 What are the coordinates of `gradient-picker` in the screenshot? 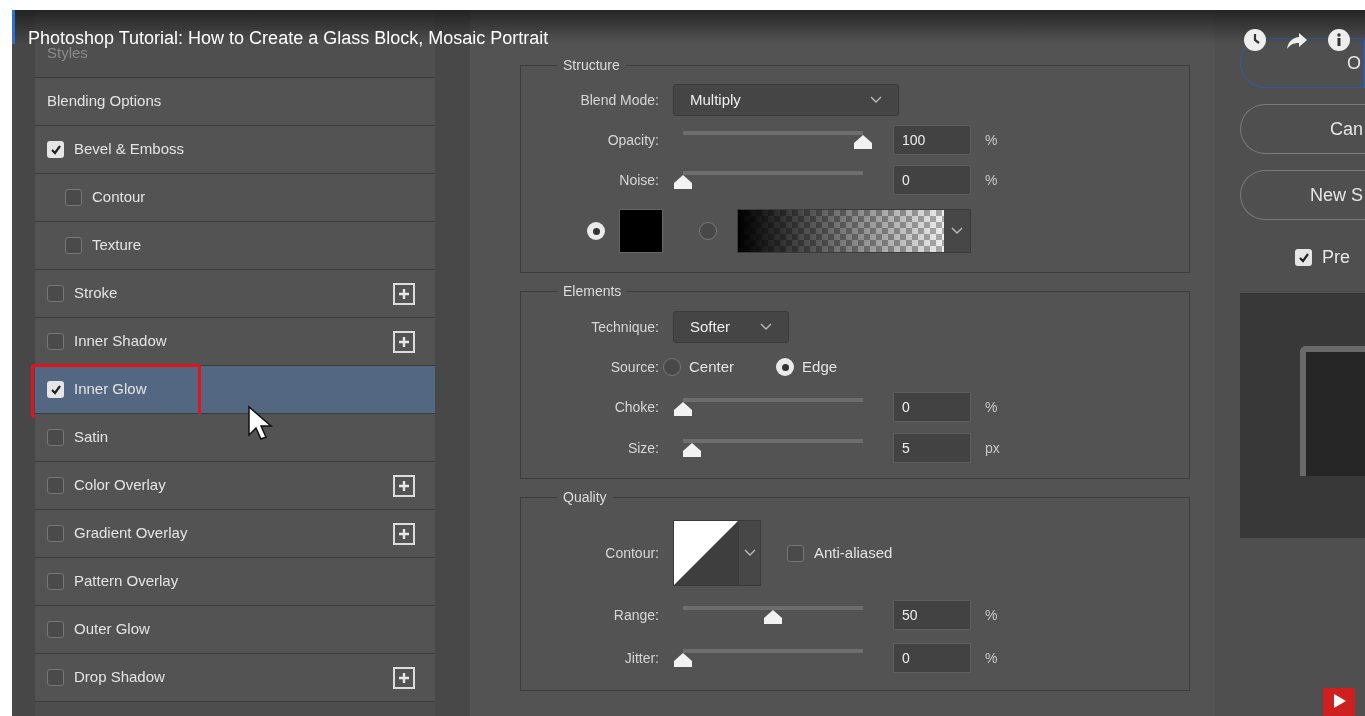 It's located at (854, 231).